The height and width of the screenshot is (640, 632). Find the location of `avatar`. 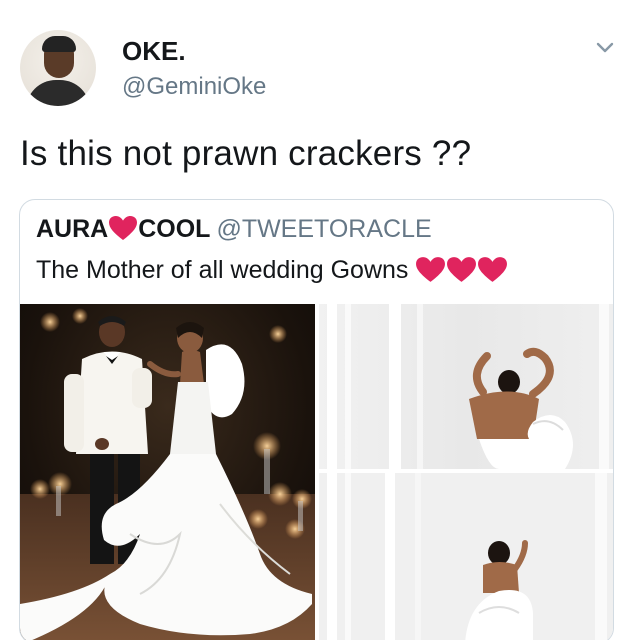

avatar is located at coordinates (58, 68).